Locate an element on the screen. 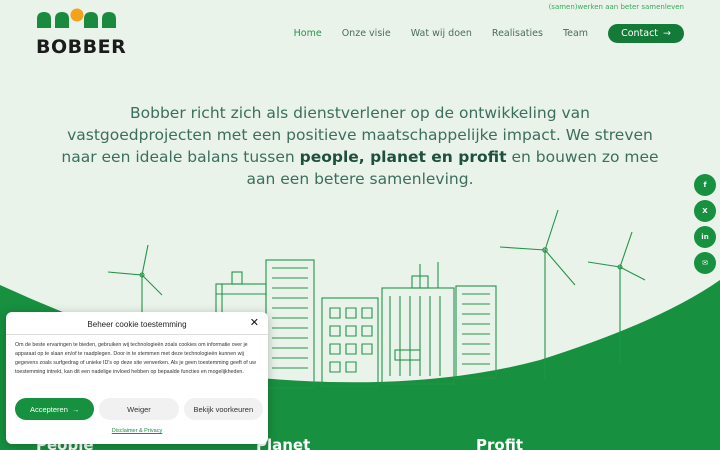  nav-realisaties: Realisaties is located at coordinates (517, 33).